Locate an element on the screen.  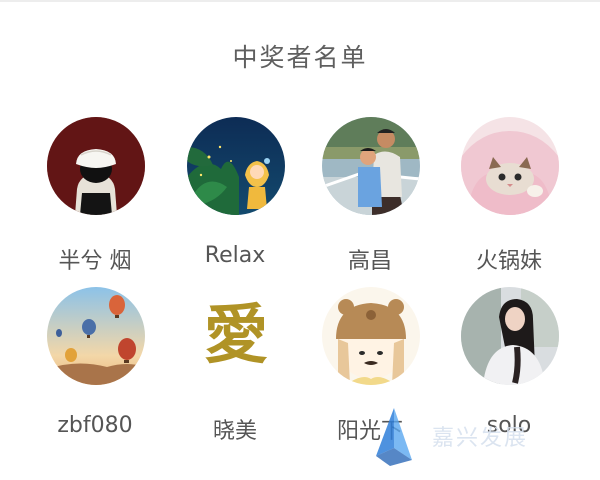
top-divider is located at coordinates (300, 1).